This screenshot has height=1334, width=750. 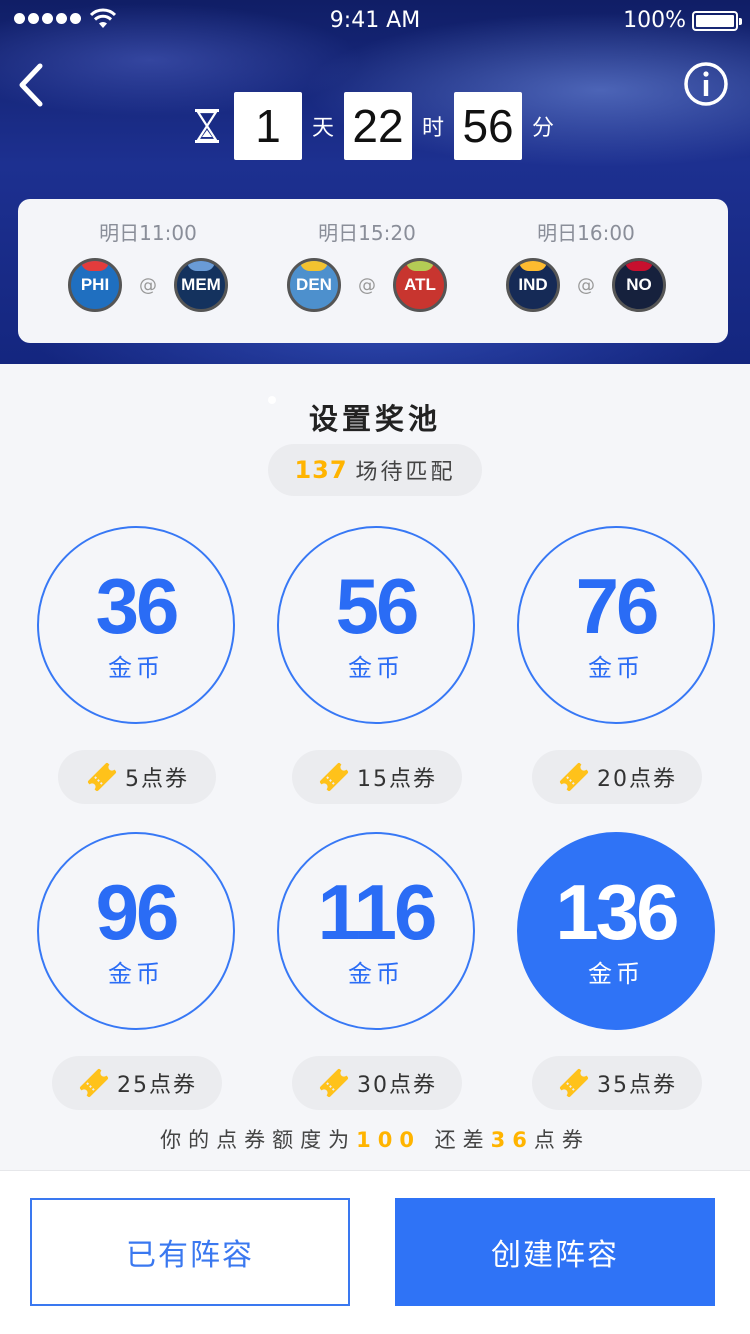 I want to click on pending-label: 场待匹配, so click(x=405, y=472).